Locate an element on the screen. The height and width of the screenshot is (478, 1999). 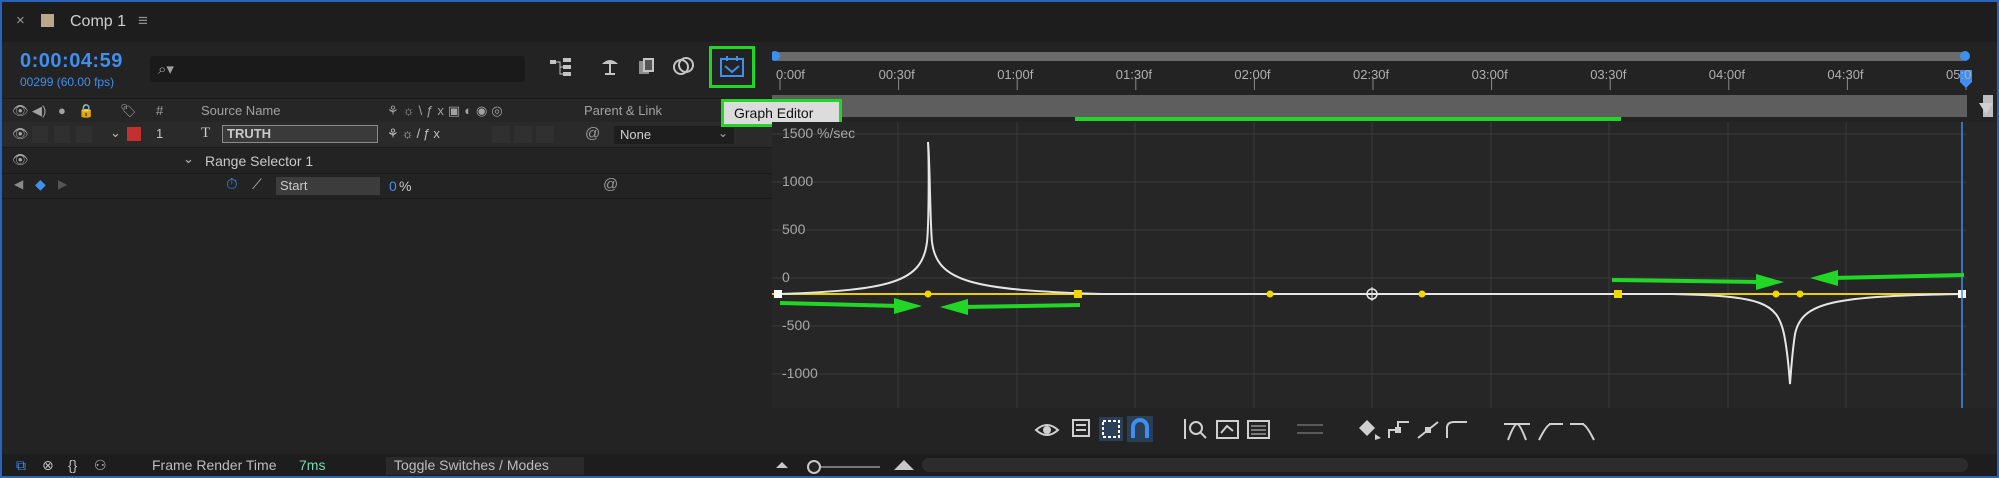
lock-icon: 🔒 is located at coordinates (86, 111).